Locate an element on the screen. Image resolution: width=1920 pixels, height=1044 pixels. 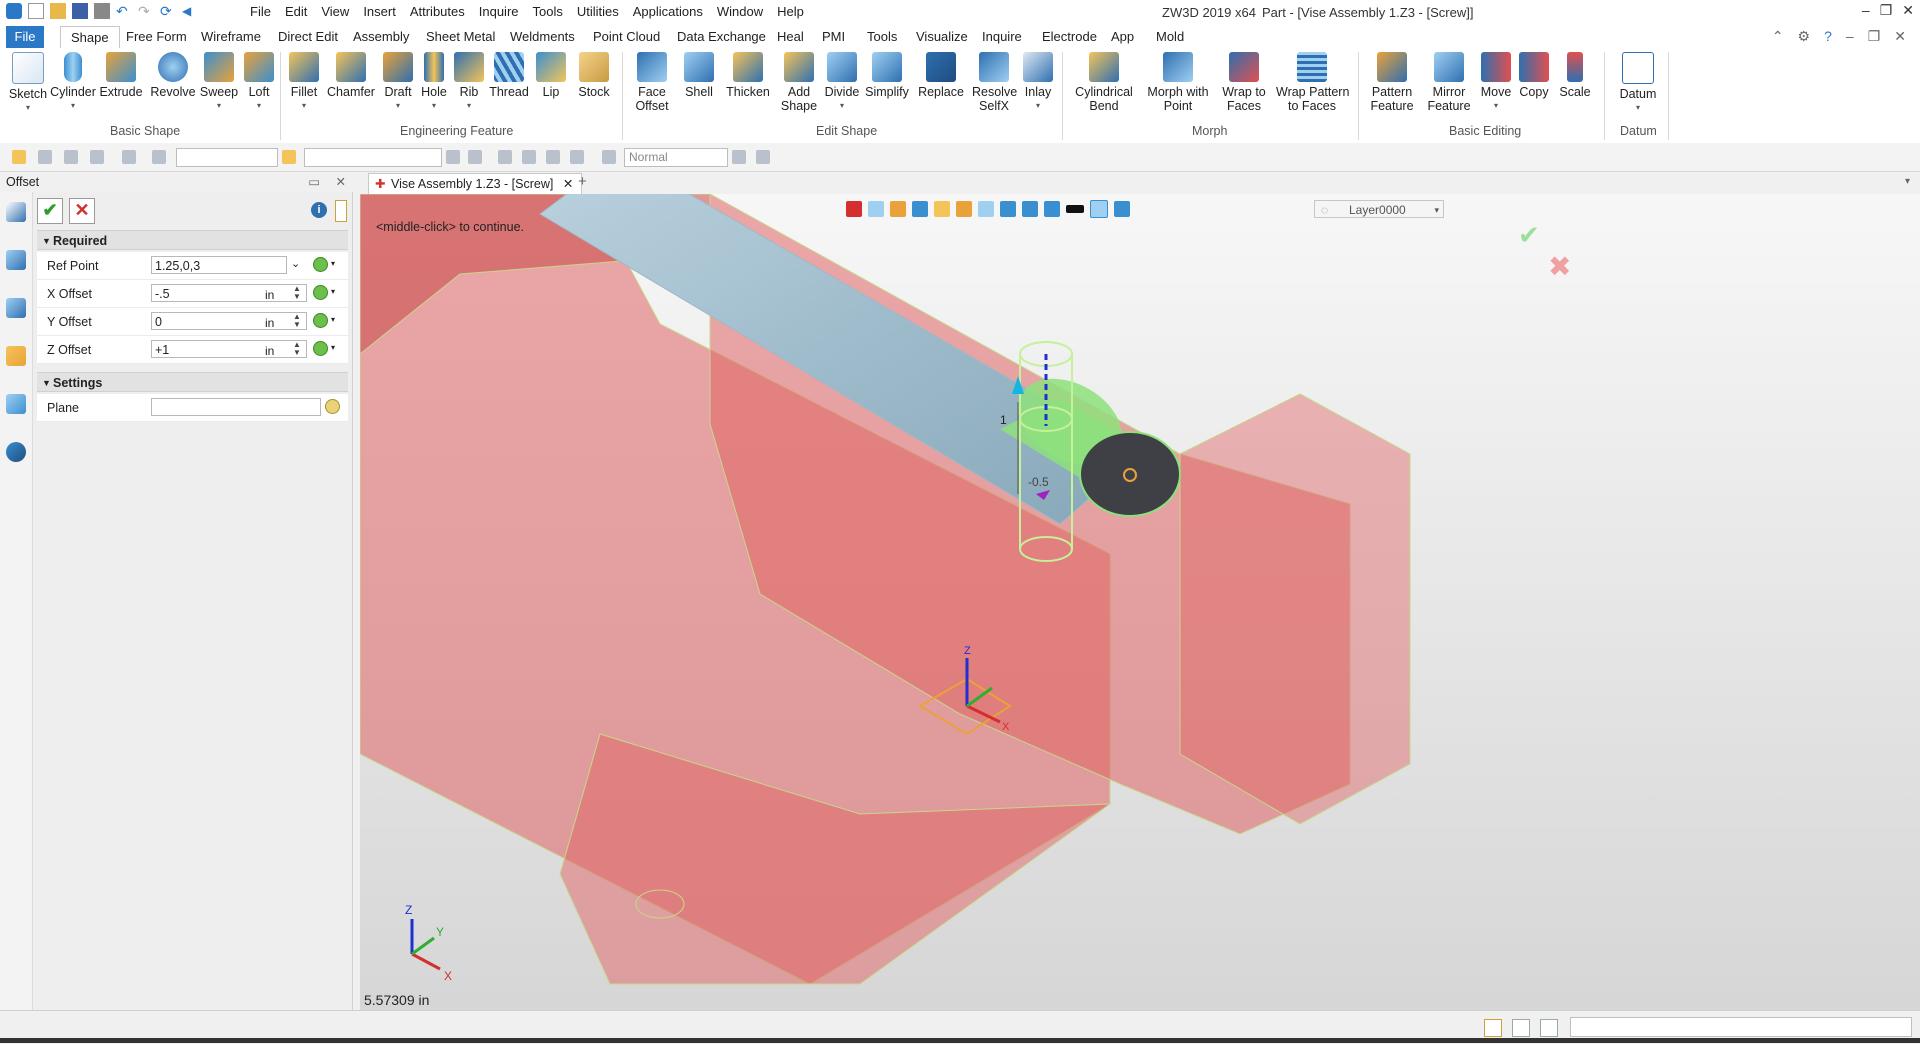
menu-file: File is located at coordinates (260, 11).